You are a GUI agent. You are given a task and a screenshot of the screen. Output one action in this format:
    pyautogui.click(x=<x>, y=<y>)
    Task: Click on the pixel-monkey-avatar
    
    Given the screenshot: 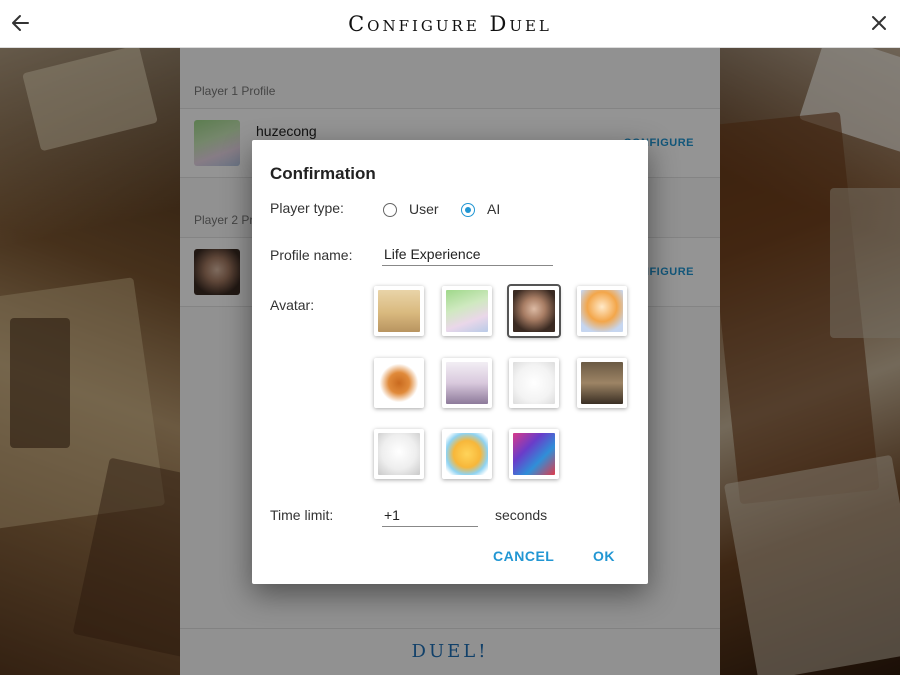 What is the action you would take?
    pyautogui.click(x=399, y=383)
    